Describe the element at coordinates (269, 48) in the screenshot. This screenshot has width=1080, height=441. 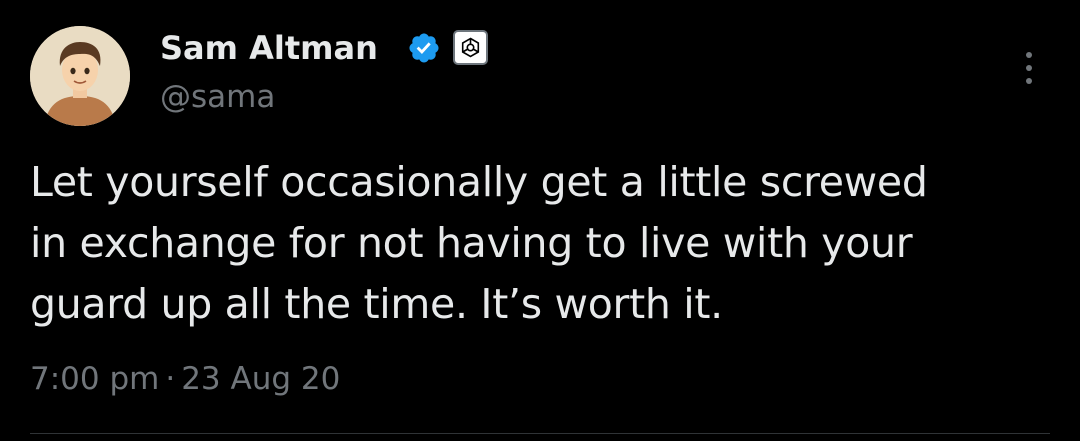
I see `author-display-name: Sam Altman` at that location.